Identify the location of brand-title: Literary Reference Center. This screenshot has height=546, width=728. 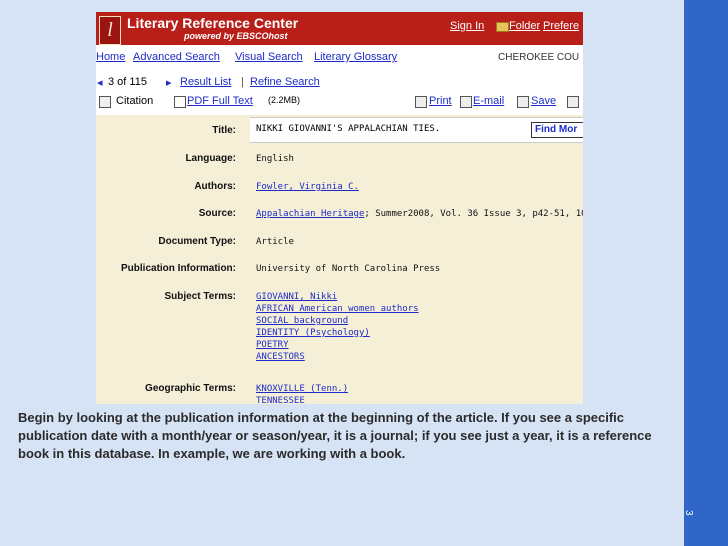
(213, 23).